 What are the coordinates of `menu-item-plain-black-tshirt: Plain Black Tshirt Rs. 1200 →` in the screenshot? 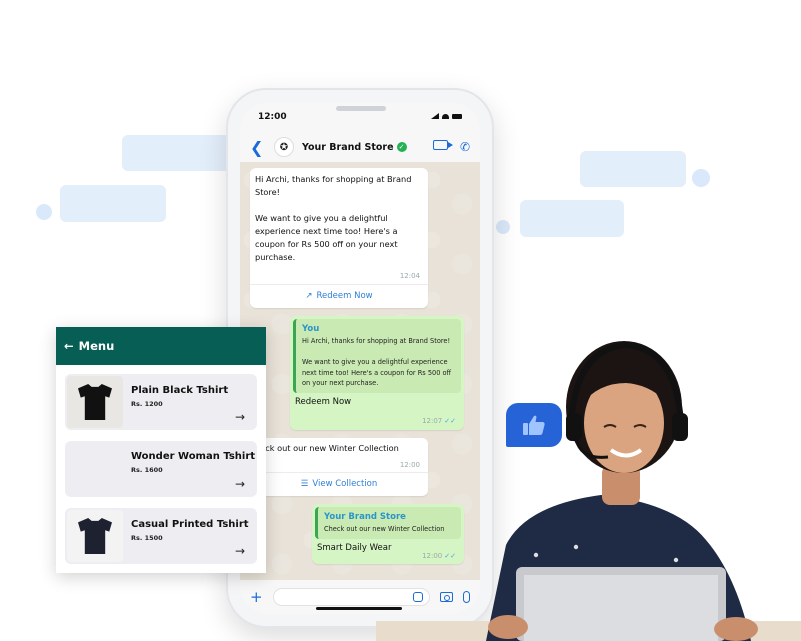 It's located at (161, 402).